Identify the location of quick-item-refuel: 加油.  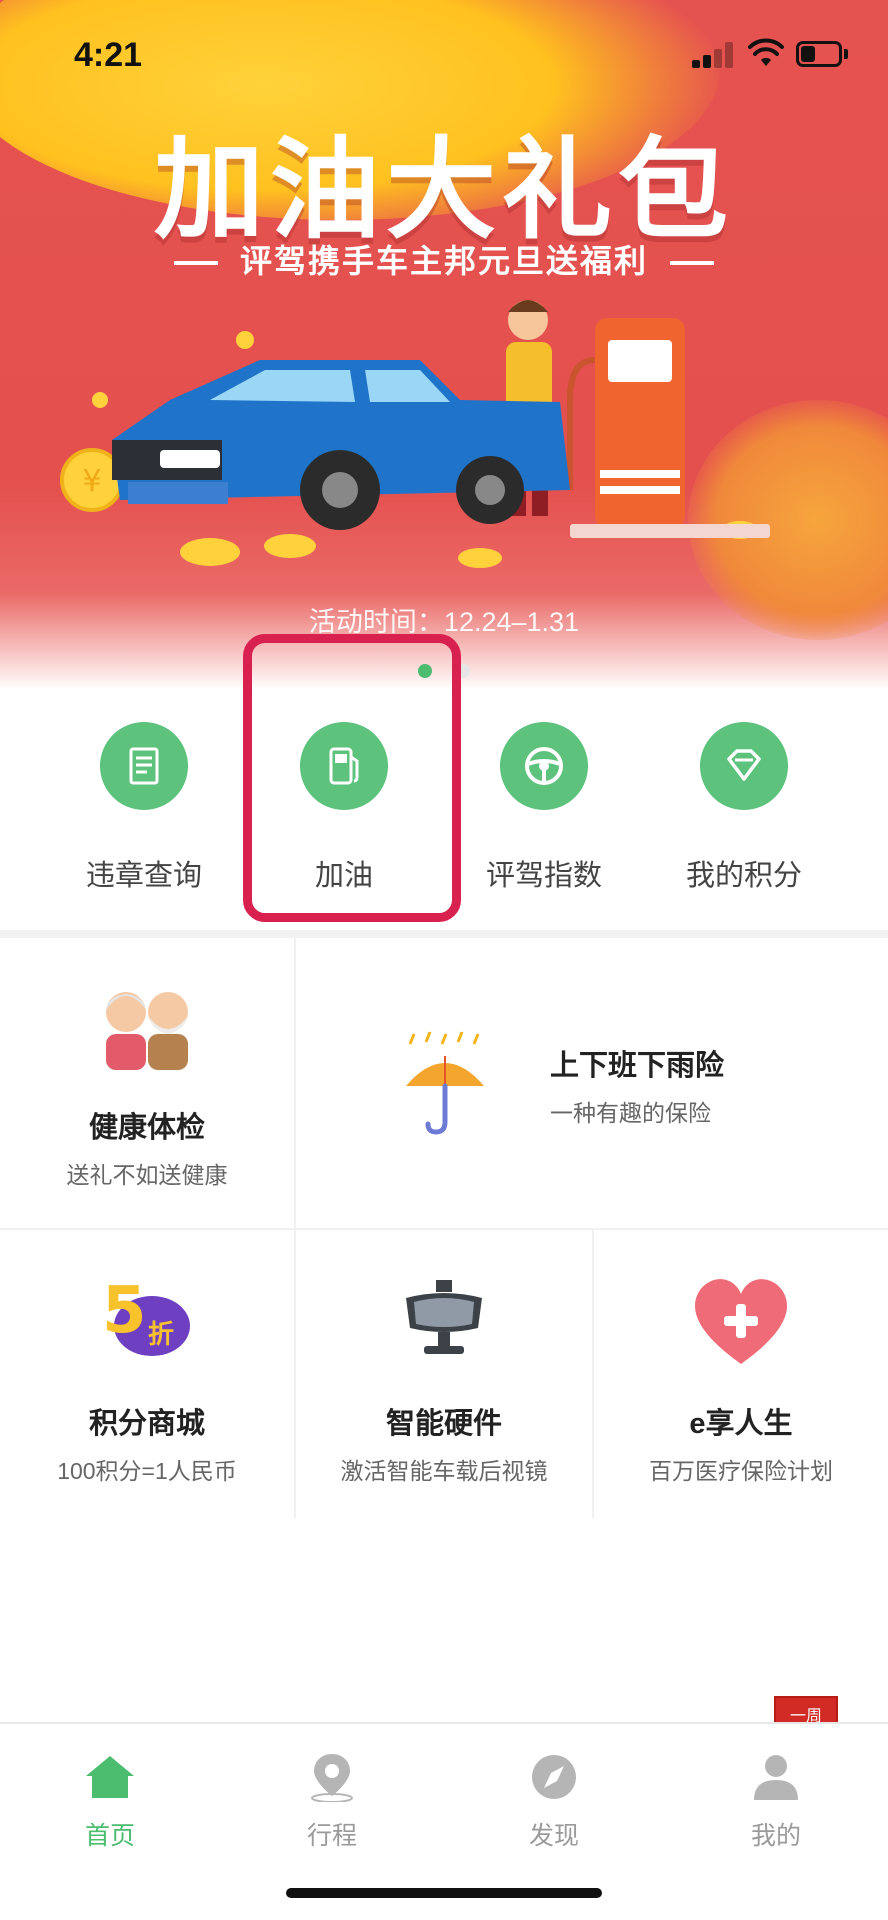
(344, 810).